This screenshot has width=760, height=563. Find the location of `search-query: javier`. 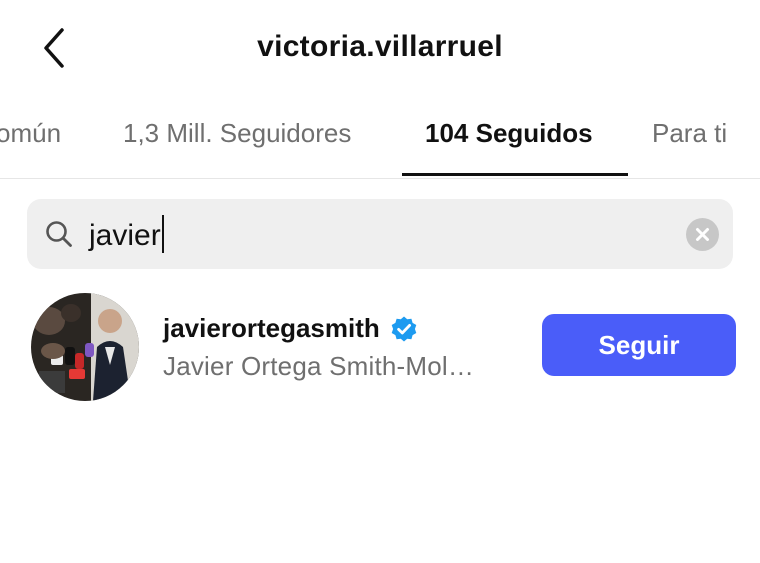

search-query: javier is located at coordinates (125, 235).